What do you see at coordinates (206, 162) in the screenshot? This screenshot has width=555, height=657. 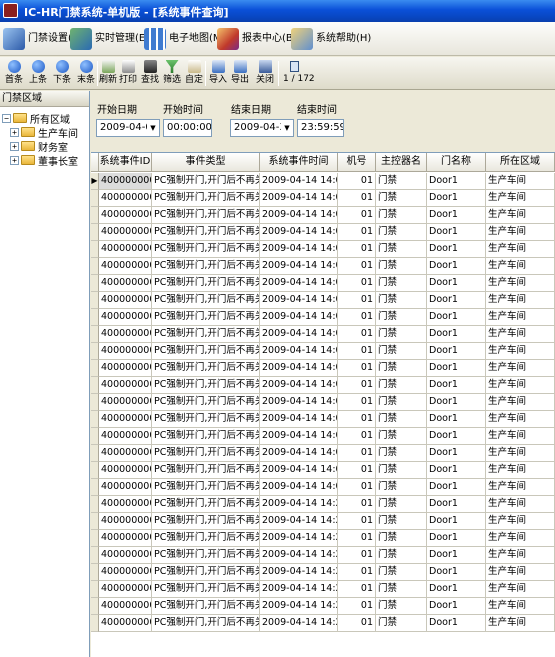 I see `column-header-event-type: 事件类型` at bounding box center [206, 162].